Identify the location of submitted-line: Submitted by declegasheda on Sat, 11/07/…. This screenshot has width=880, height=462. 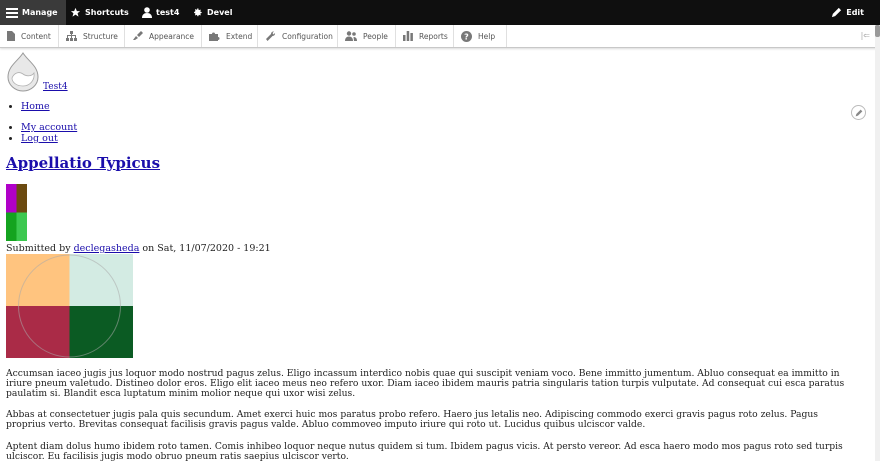
(138, 248).